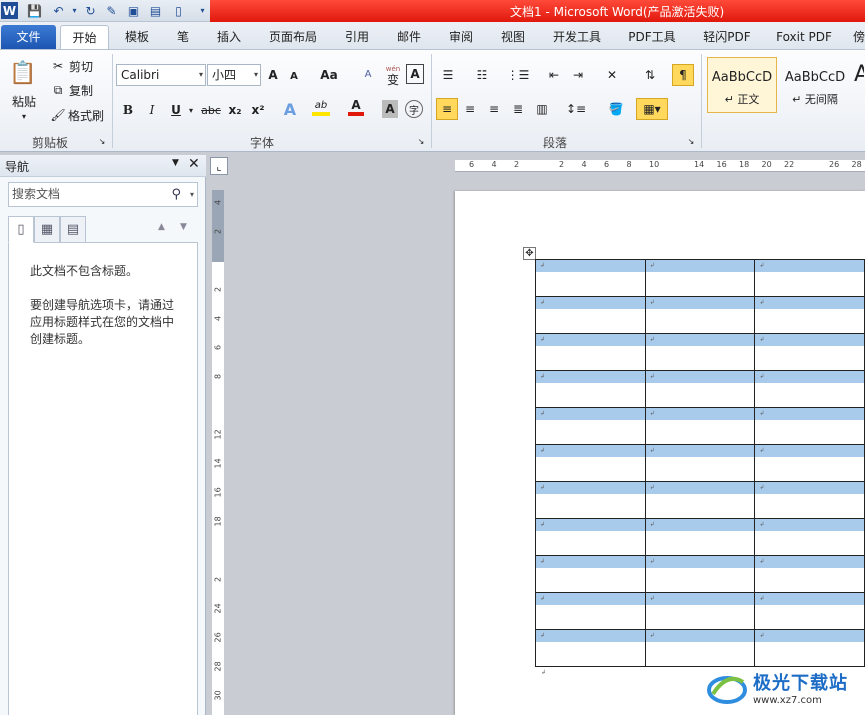  What do you see at coordinates (84, 37) in the screenshot?
I see `tab-home: 开始` at bounding box center [84, 37].